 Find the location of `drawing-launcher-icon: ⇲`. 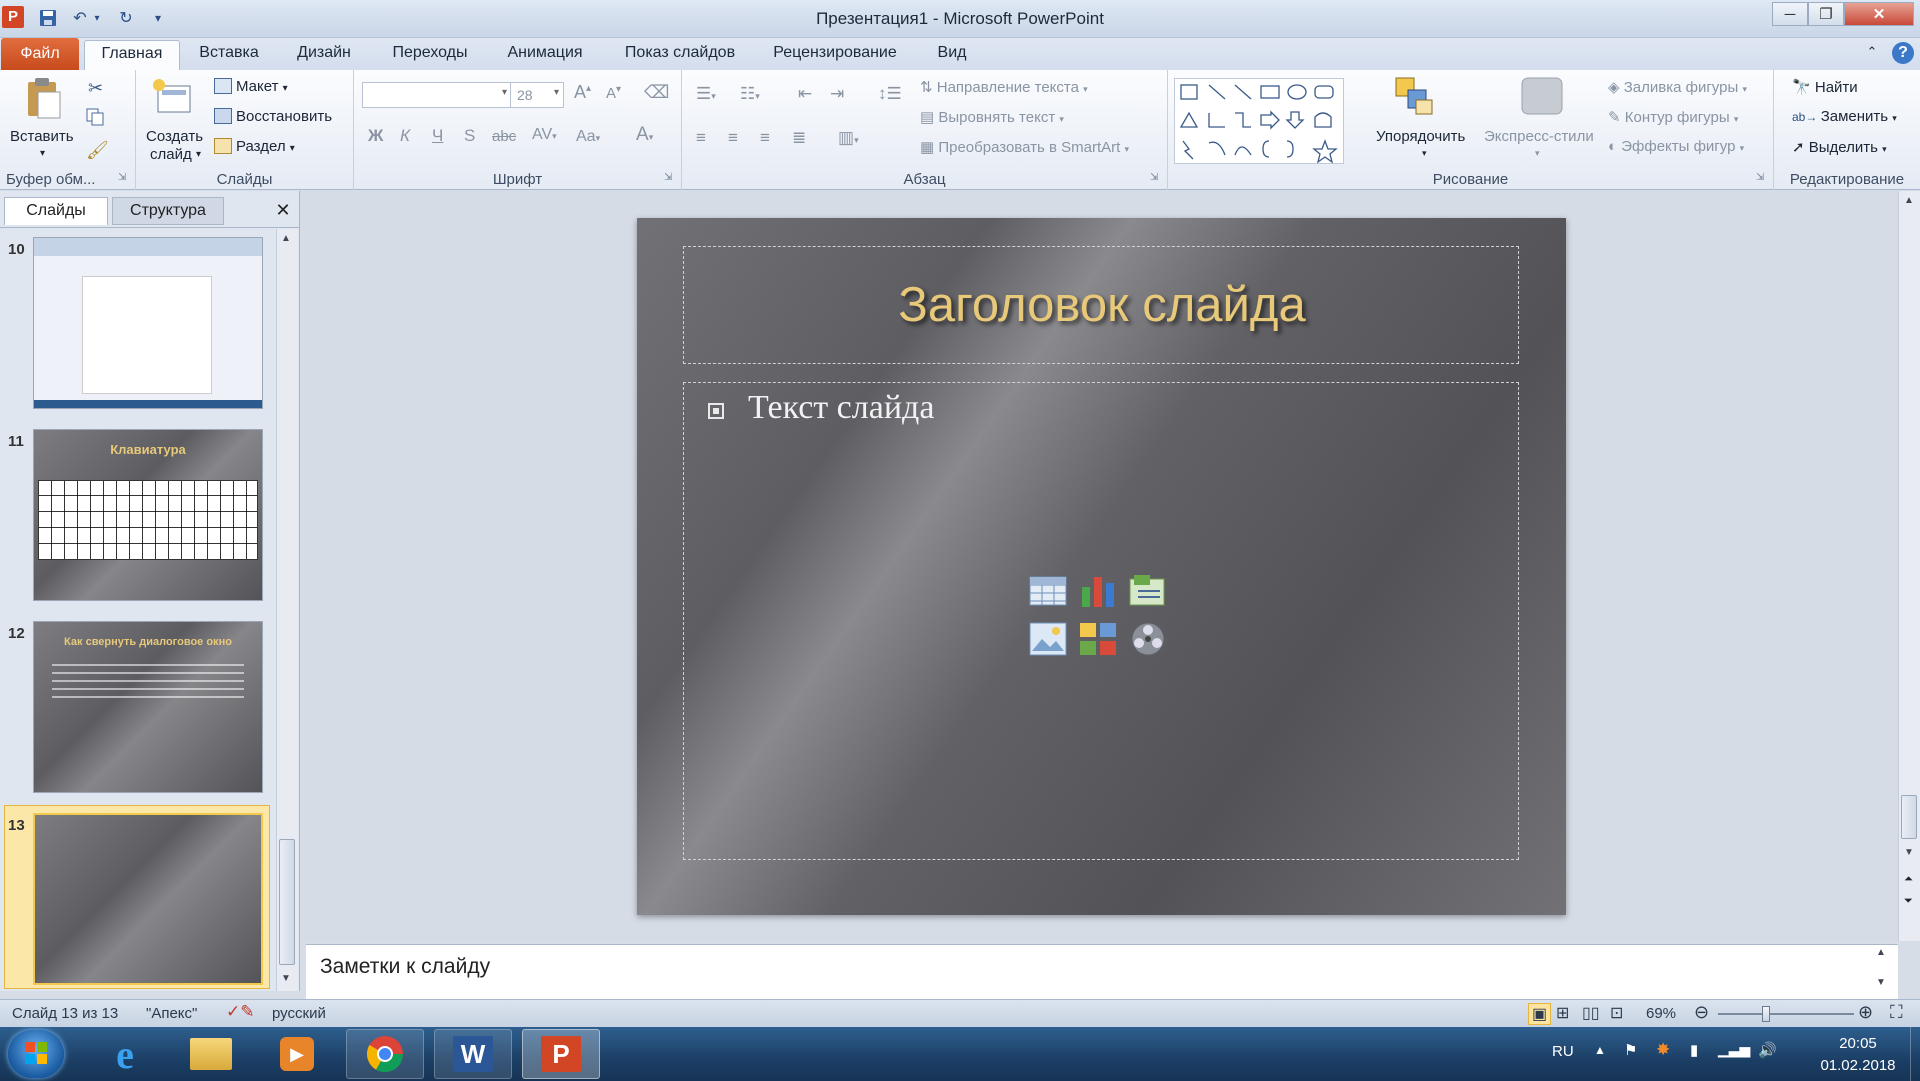

drawing-launcher-icon: ⇲ is located at coordinates (1760, 177).